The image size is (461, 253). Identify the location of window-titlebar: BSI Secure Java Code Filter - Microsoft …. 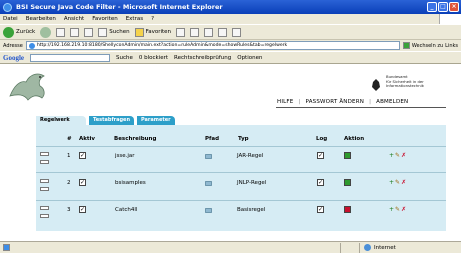
(230, 7).